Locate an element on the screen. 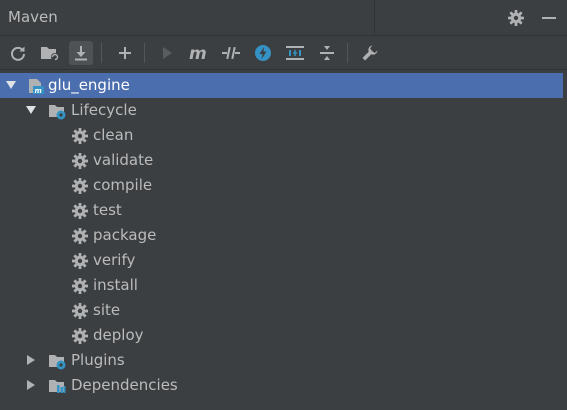 This screenshot has height=410, width=567. show-dependencies-button is located at coordinates (295, 53).